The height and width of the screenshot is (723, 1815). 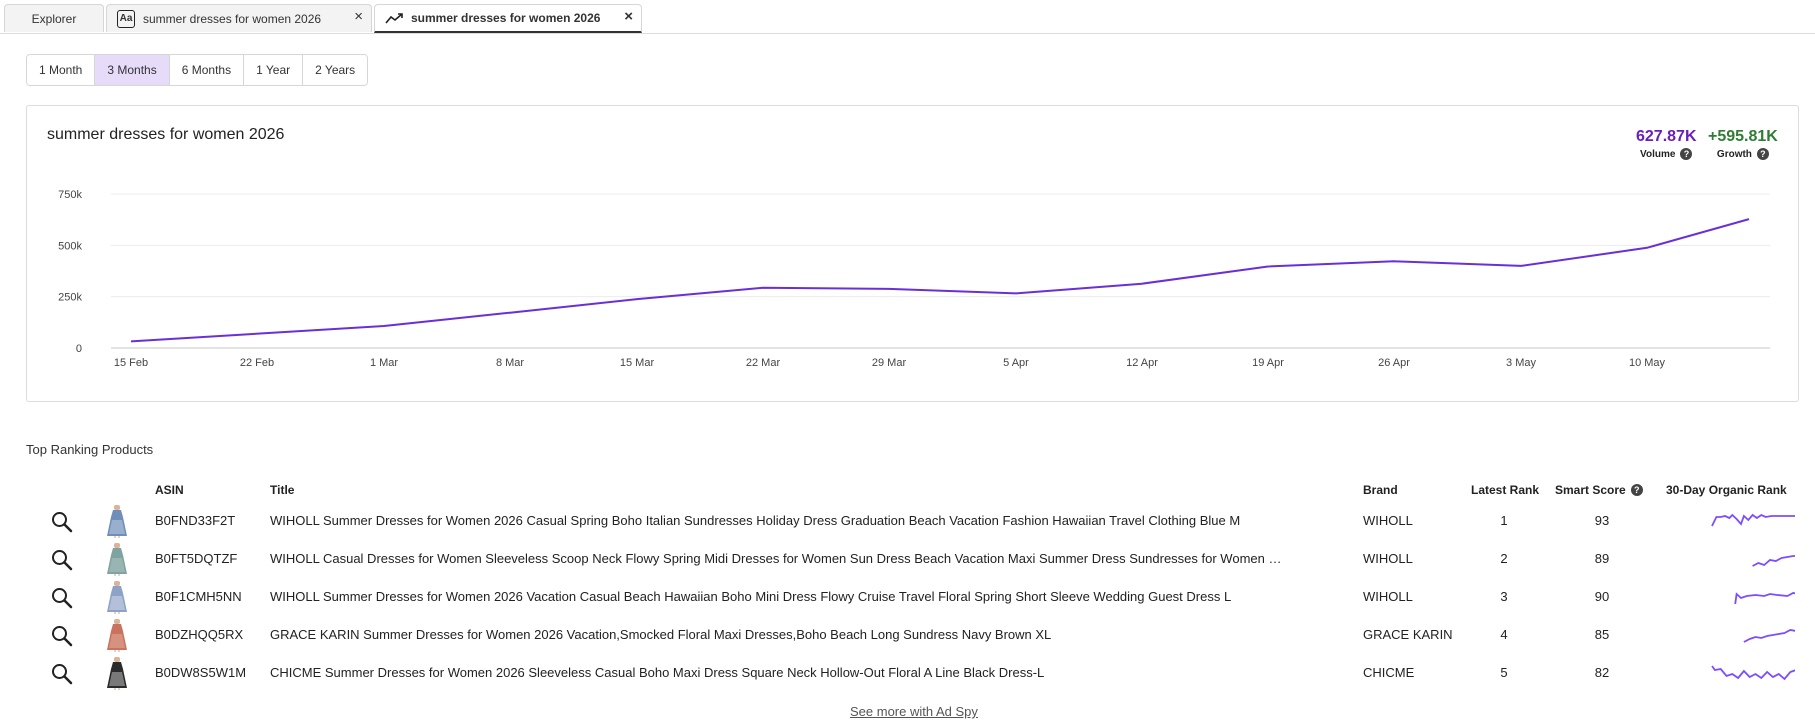 I want to click on tab-keyword-trend: summer dresses for women 2026 ×, so click(x=508, y=18).